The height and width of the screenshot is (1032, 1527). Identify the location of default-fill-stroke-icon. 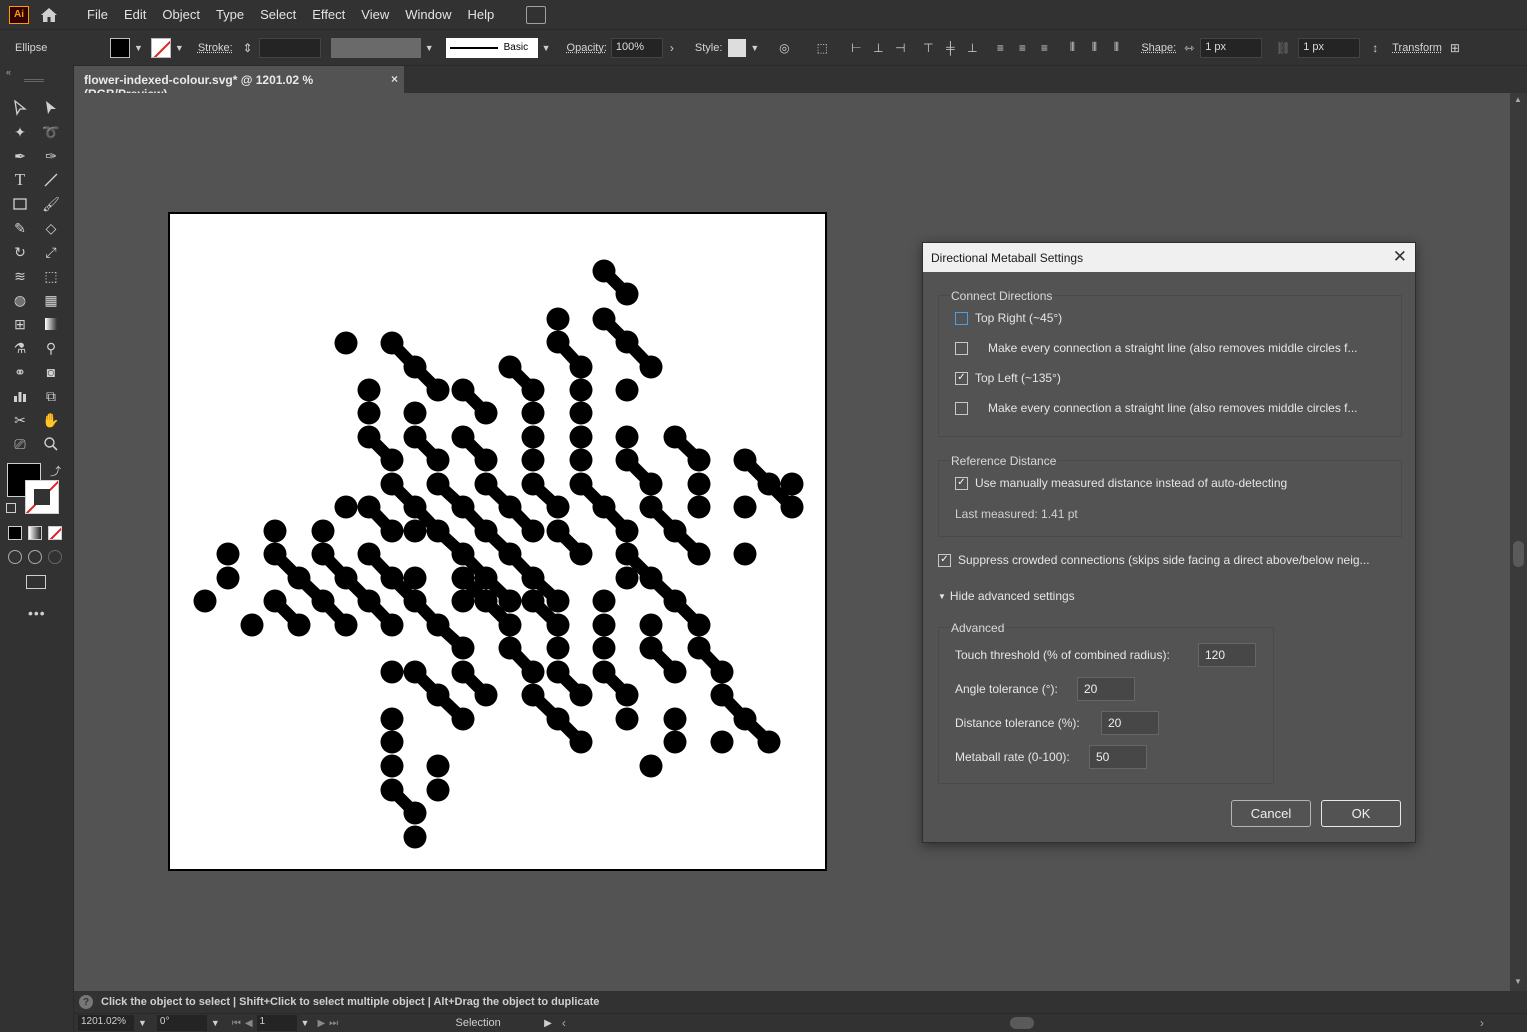
(11, 508).